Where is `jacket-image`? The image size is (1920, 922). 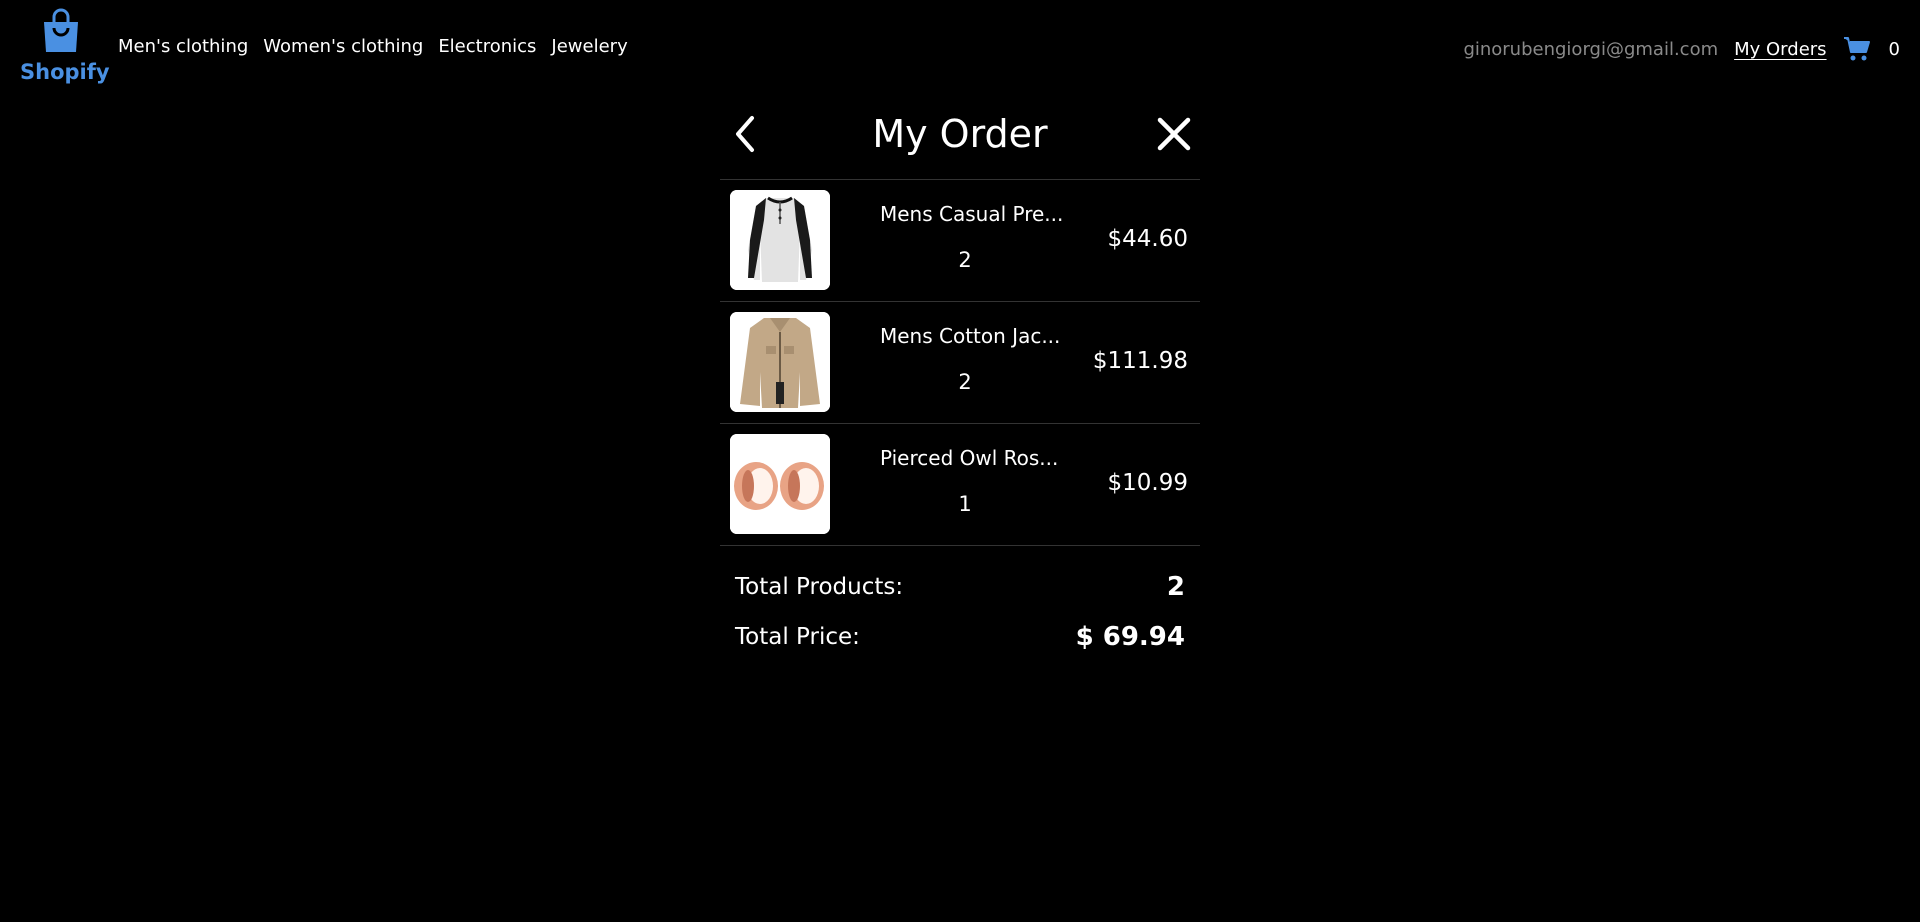
jacket-image is located at coordinates (780, 362).